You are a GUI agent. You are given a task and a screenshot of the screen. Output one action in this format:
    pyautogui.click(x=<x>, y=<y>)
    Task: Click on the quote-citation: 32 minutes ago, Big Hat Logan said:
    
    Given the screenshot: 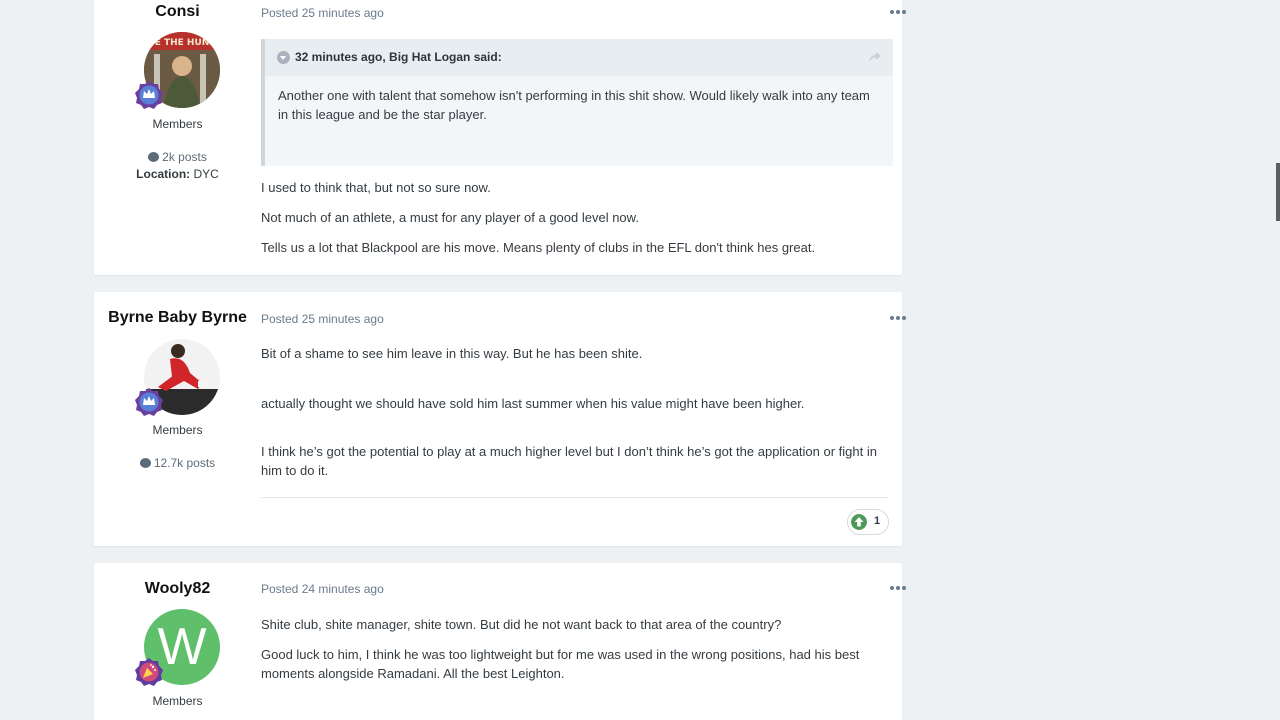 What is the action you would take?
    pyautogui.click(x=398, y=57)
    